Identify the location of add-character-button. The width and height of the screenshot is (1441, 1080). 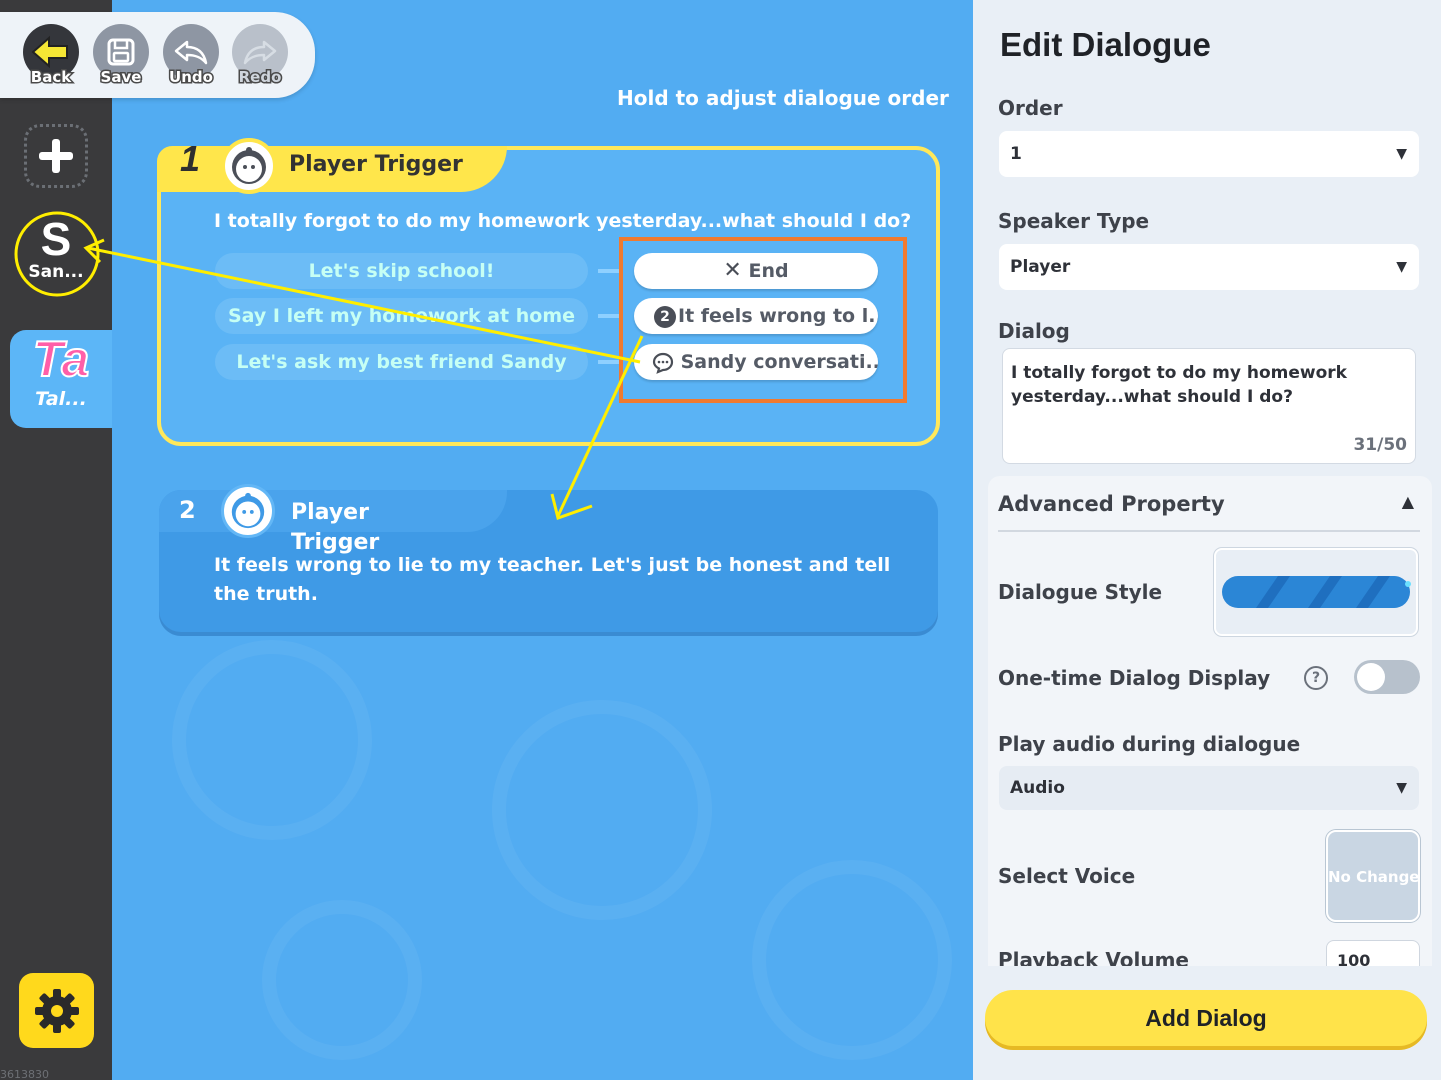
(56, 156).